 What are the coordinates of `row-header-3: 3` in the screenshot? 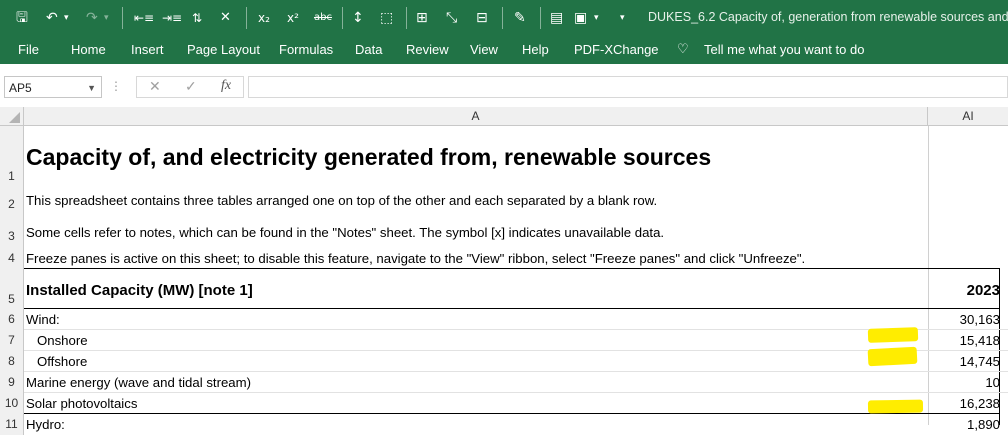 It's located at (12, 232).